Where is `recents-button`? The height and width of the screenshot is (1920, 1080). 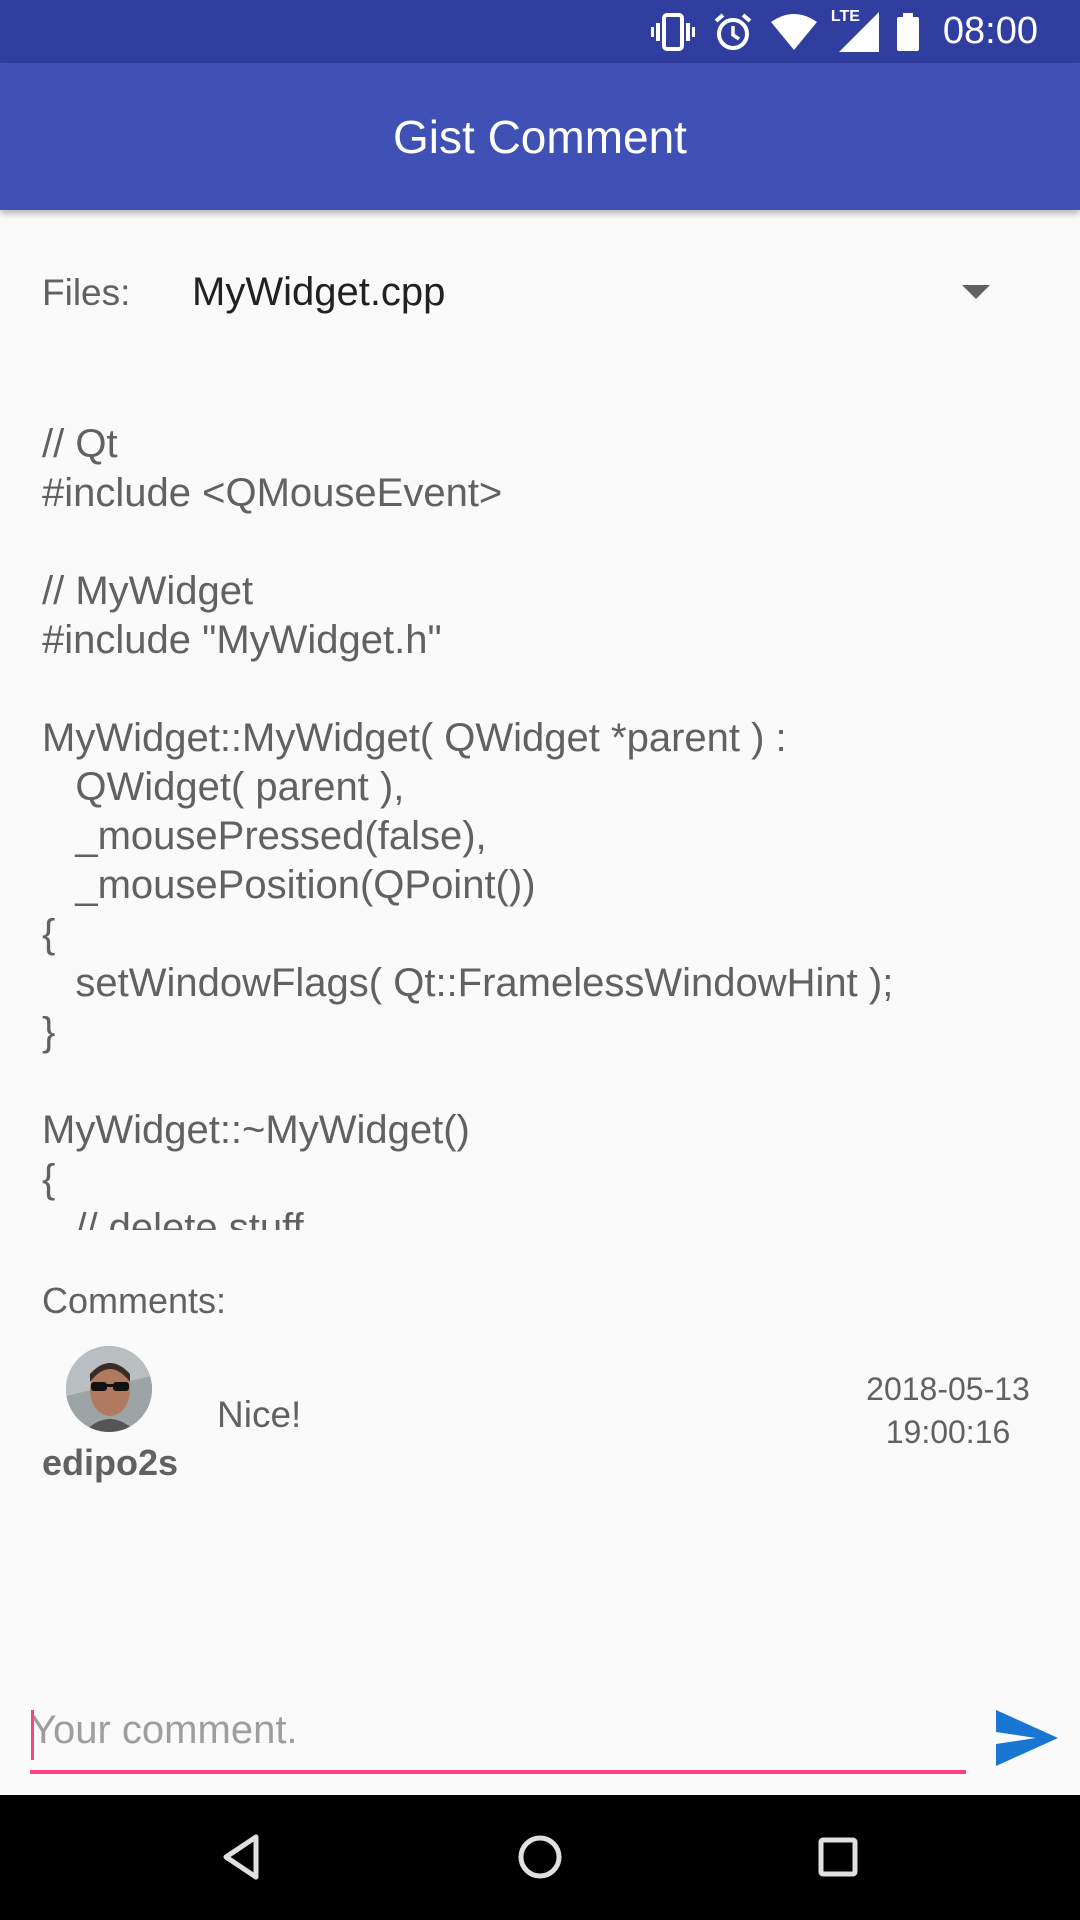
recents-button is located at coordinates (838, 1857).